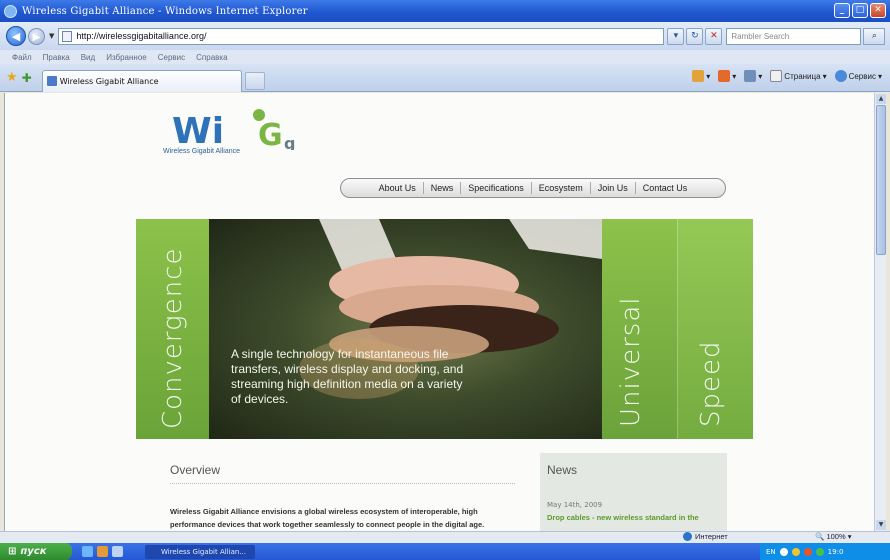  What do you see at coordinates (771, 552) in the screenshot?
I see `language-indicator: EN` at bounding box center [771, 552].